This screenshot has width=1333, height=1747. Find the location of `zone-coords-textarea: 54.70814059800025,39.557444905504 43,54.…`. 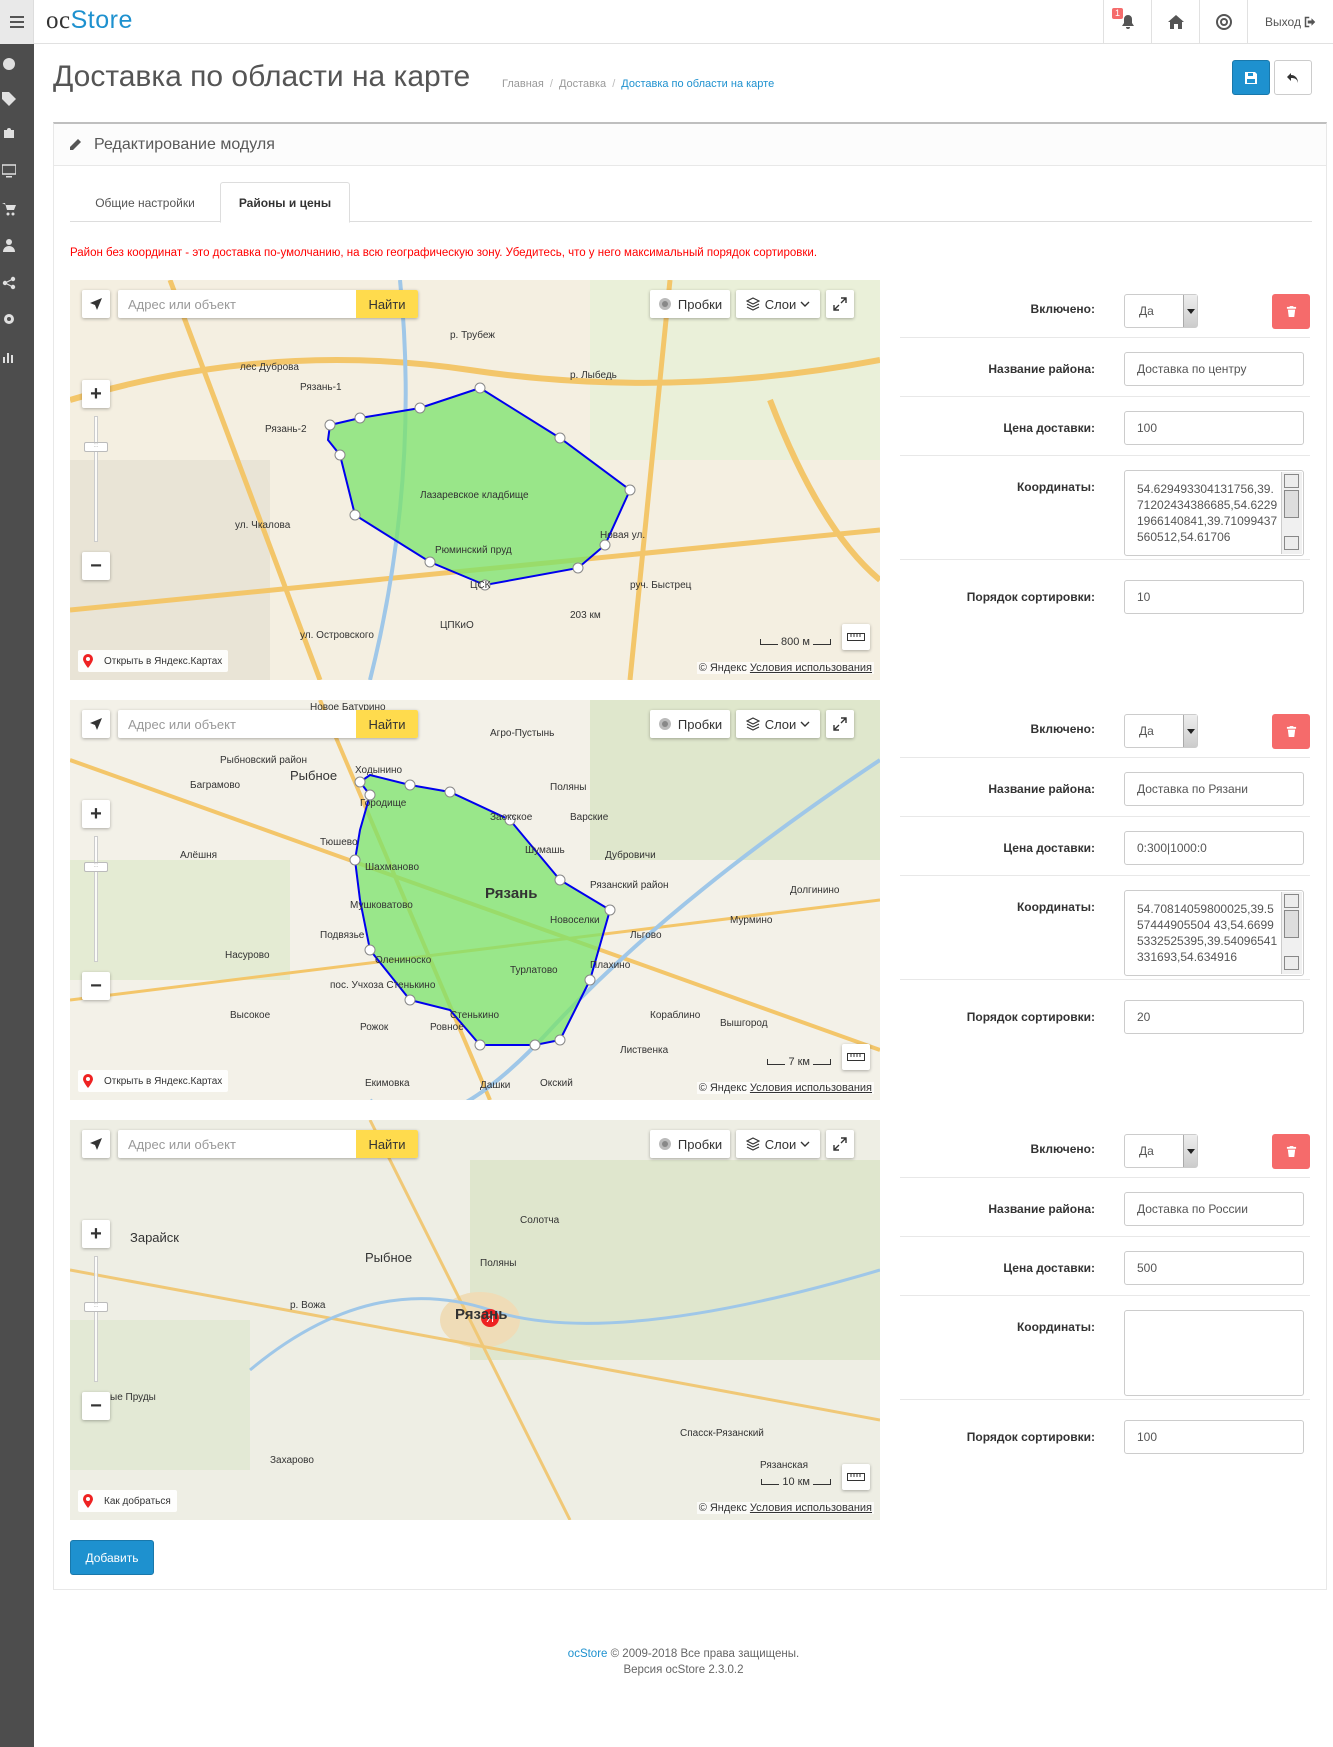

zone-coords-textarea: 54.70814059800025,39.557444905504 43,54.… is located at coordinates (1214, 933).